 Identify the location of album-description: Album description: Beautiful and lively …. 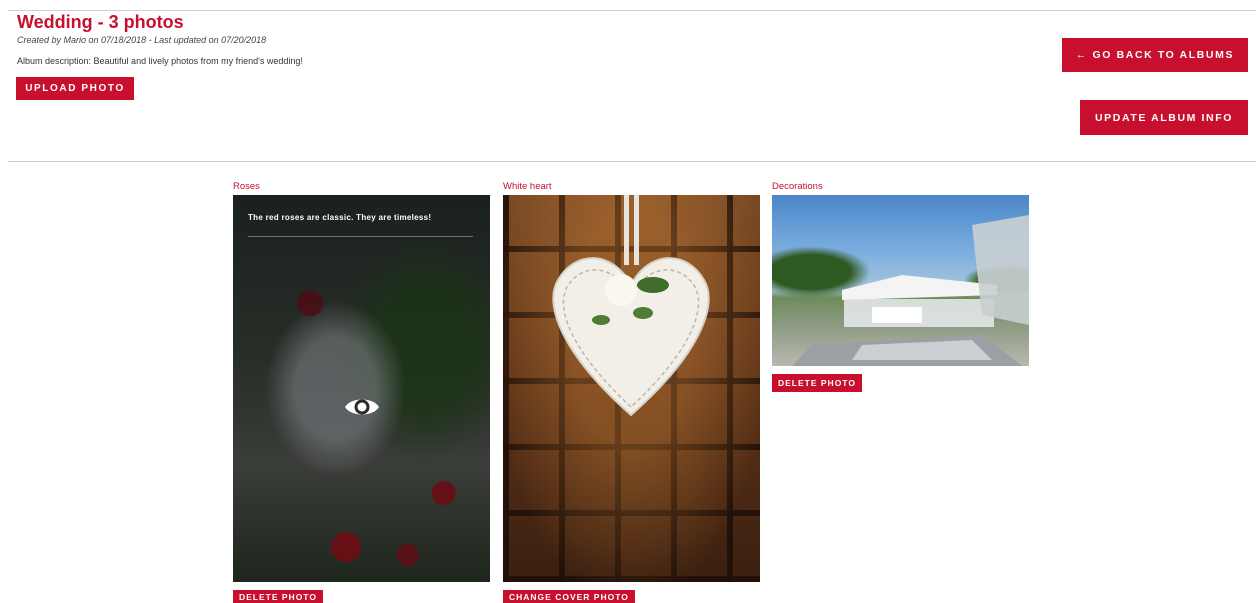
(160, 61).